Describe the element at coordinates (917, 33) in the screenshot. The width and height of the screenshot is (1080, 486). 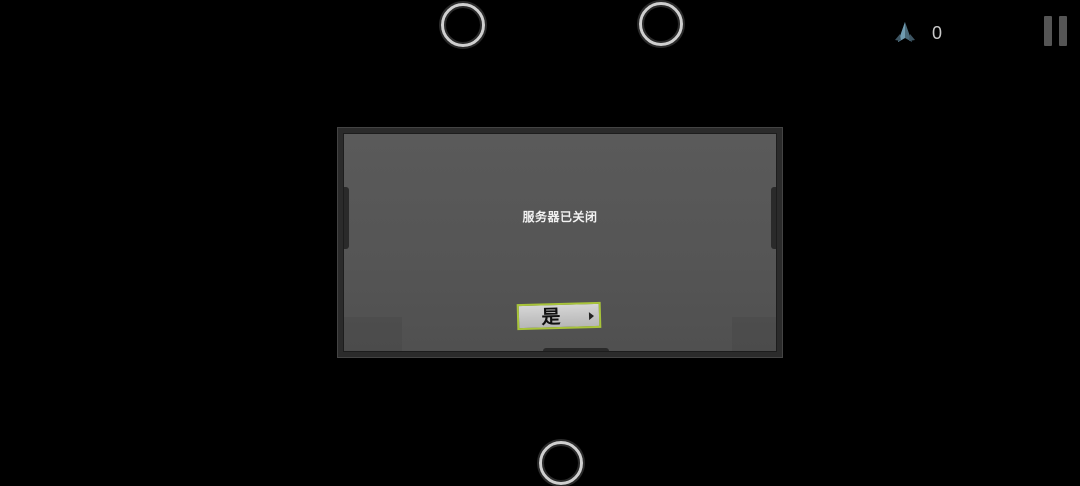
I see `score-display: 0` at that location.